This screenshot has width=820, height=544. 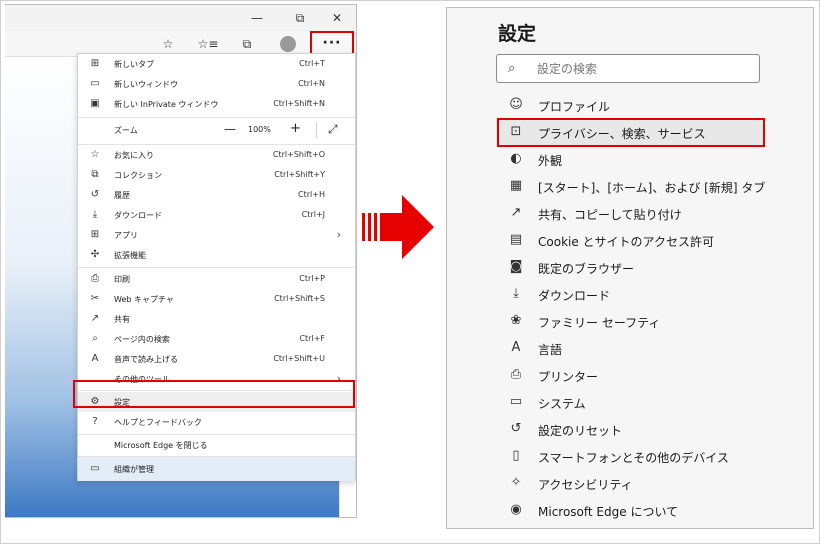 What do you see at coordinates (95, 298) in the screenshot?
I see `web-capture-icon: ✂` at bounding box center [95, 298].